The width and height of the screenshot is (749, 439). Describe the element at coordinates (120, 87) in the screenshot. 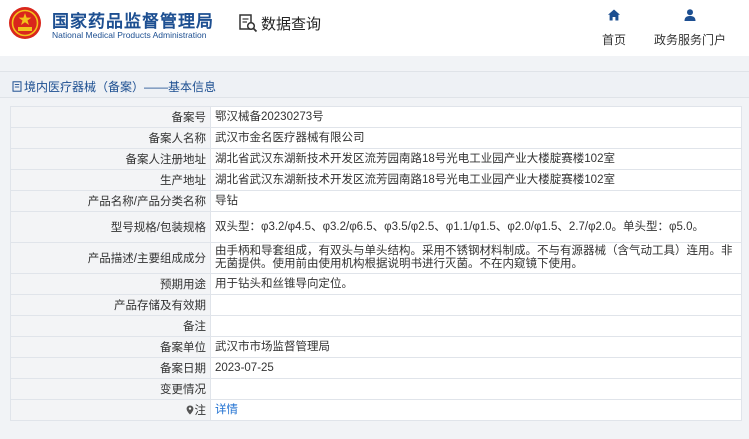

I see `breadcrumb-text: 境内医疗器械（备案）——基本信息` at that location.